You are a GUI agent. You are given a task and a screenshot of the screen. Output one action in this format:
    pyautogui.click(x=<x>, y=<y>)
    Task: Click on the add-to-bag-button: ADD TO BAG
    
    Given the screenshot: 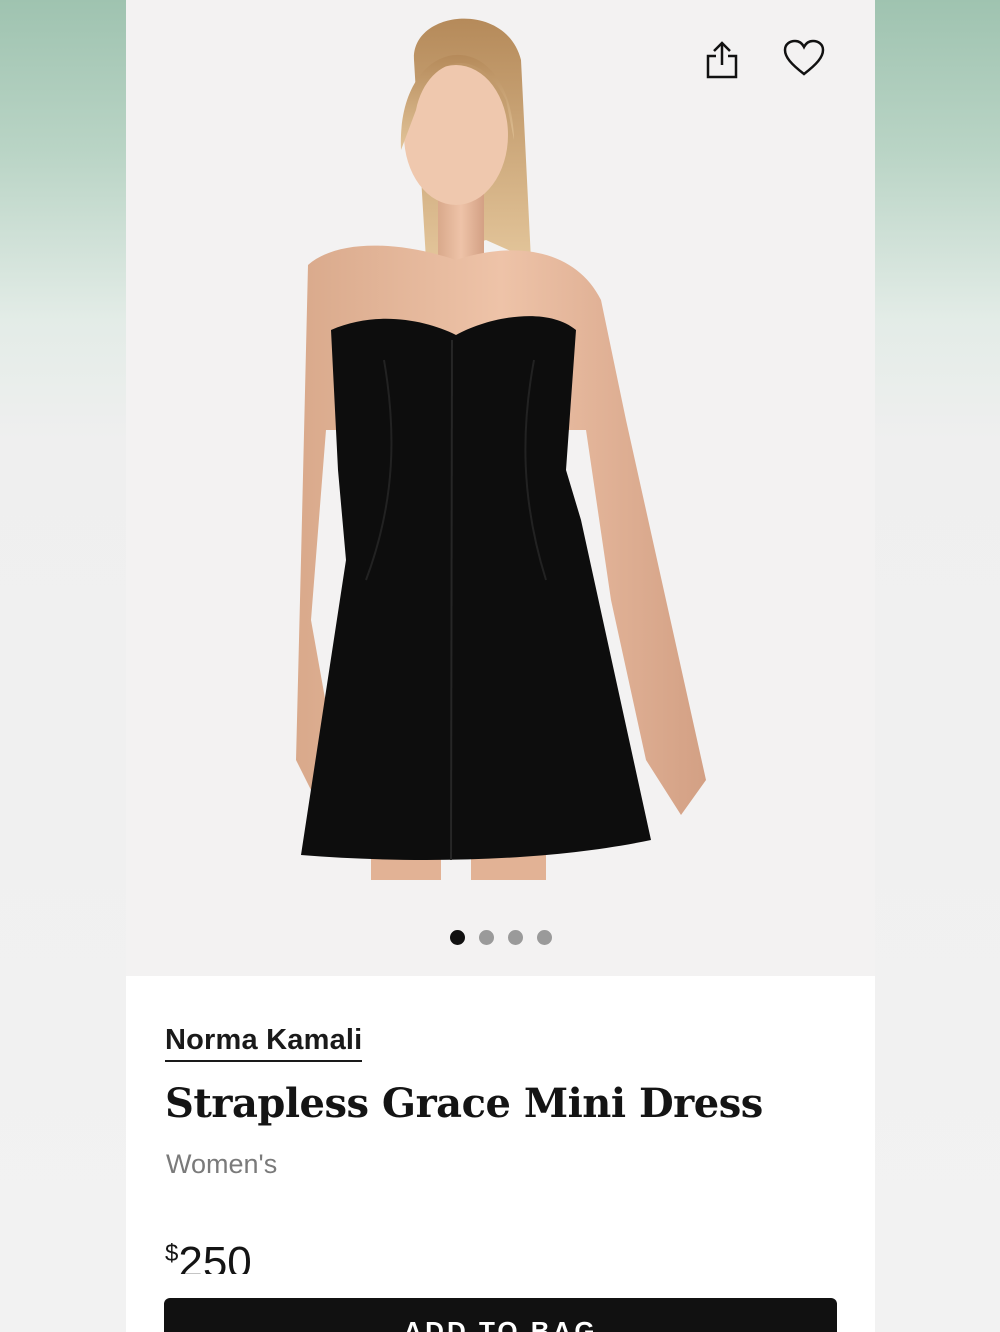 What is the action you would take?
    pyautogui.click(x=500, y=1315)
    